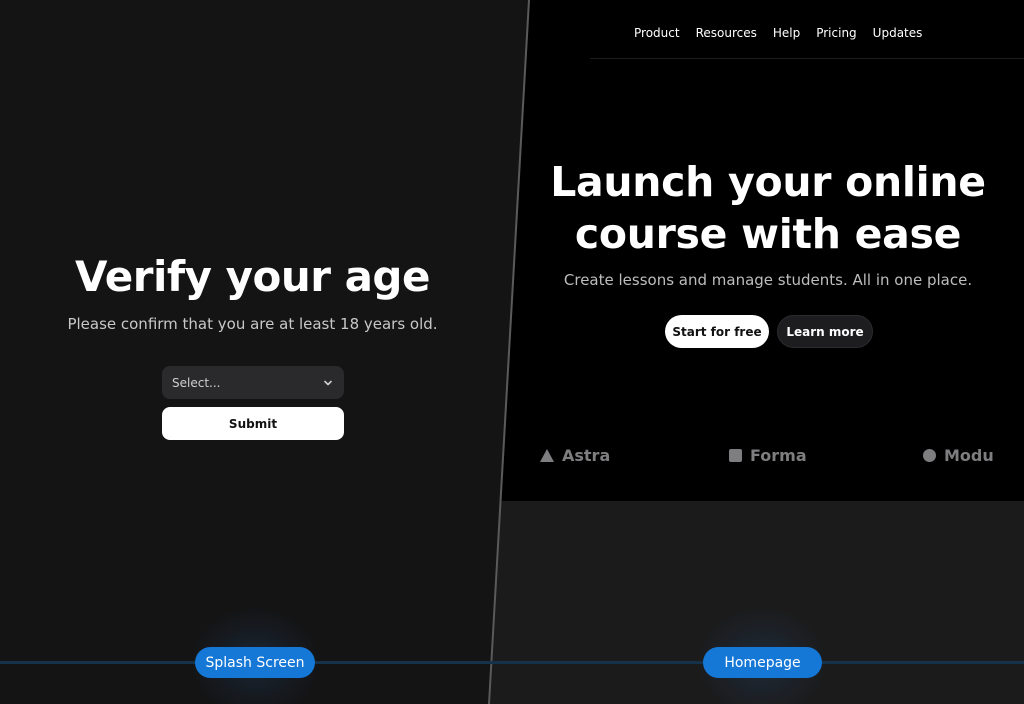 The width and height of the screenshot is (1024, 704). What do you see at coordinates (717, 331) in the screenshot?
I see `start-for-free-button: Start for free` at bounding box center [717, 331].